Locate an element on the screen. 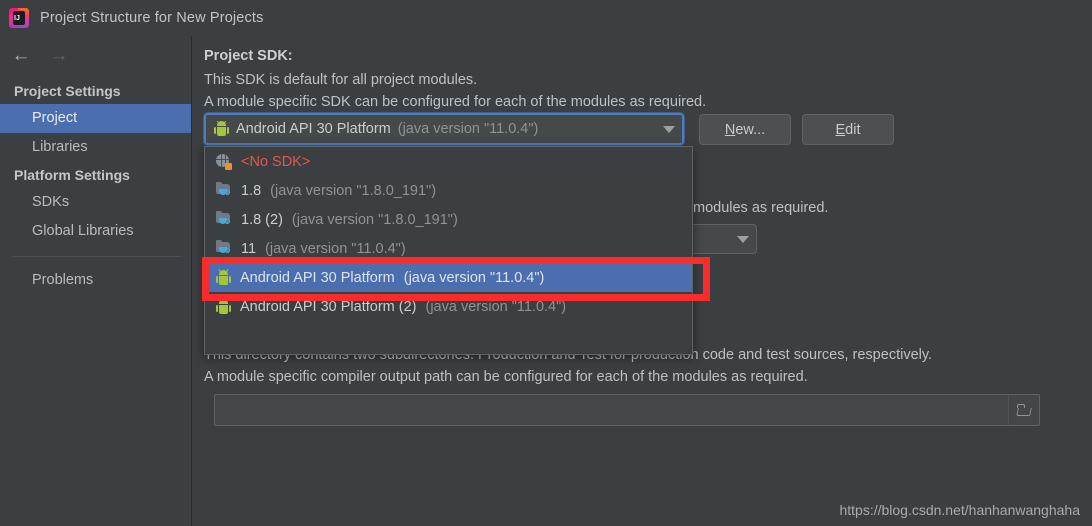  dropdown-item-label: 11 is located at coordinates (249, 248).